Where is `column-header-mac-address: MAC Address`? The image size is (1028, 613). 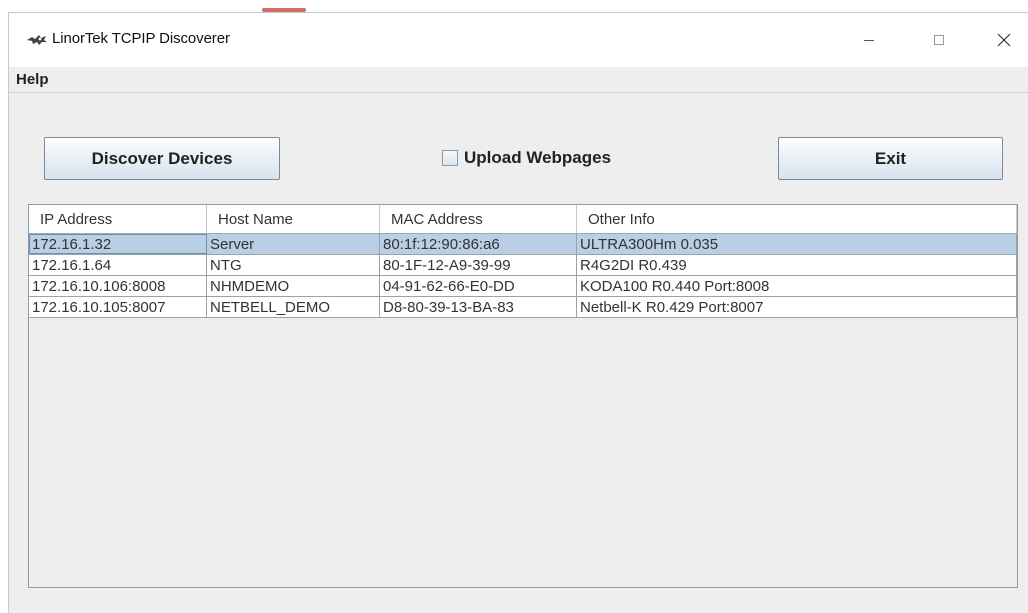
column-header-mac-address: MAC Address is located at coordinates (478, 219).